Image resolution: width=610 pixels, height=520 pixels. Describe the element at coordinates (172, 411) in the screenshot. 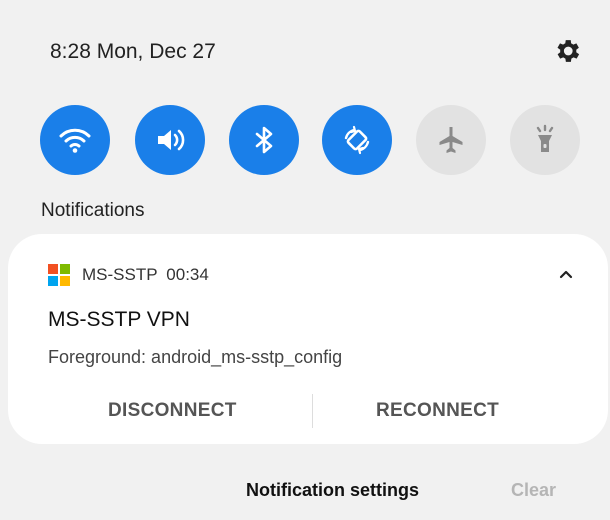

I see `disconnect-button: DISCONNECT` at that location.